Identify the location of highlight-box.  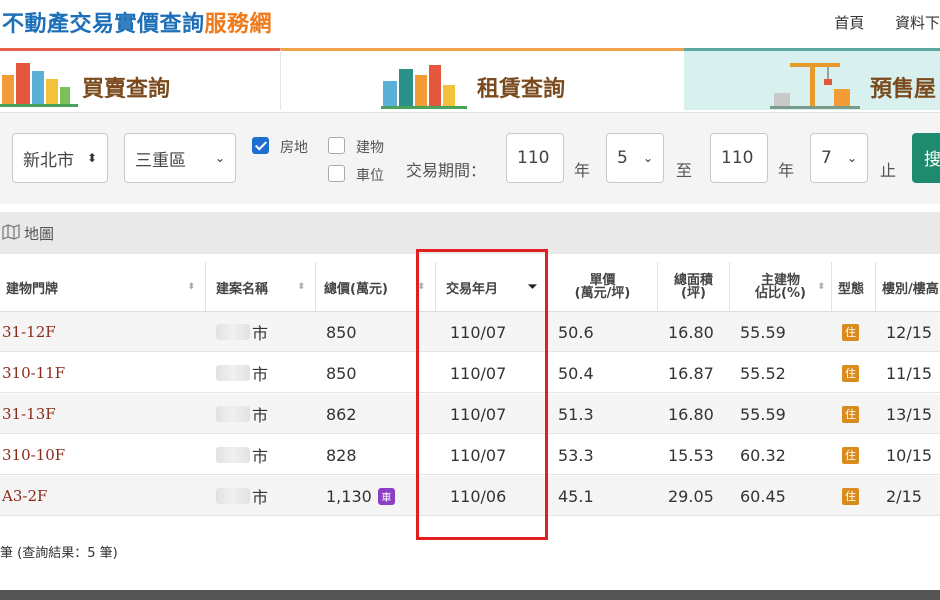
(482, 394).